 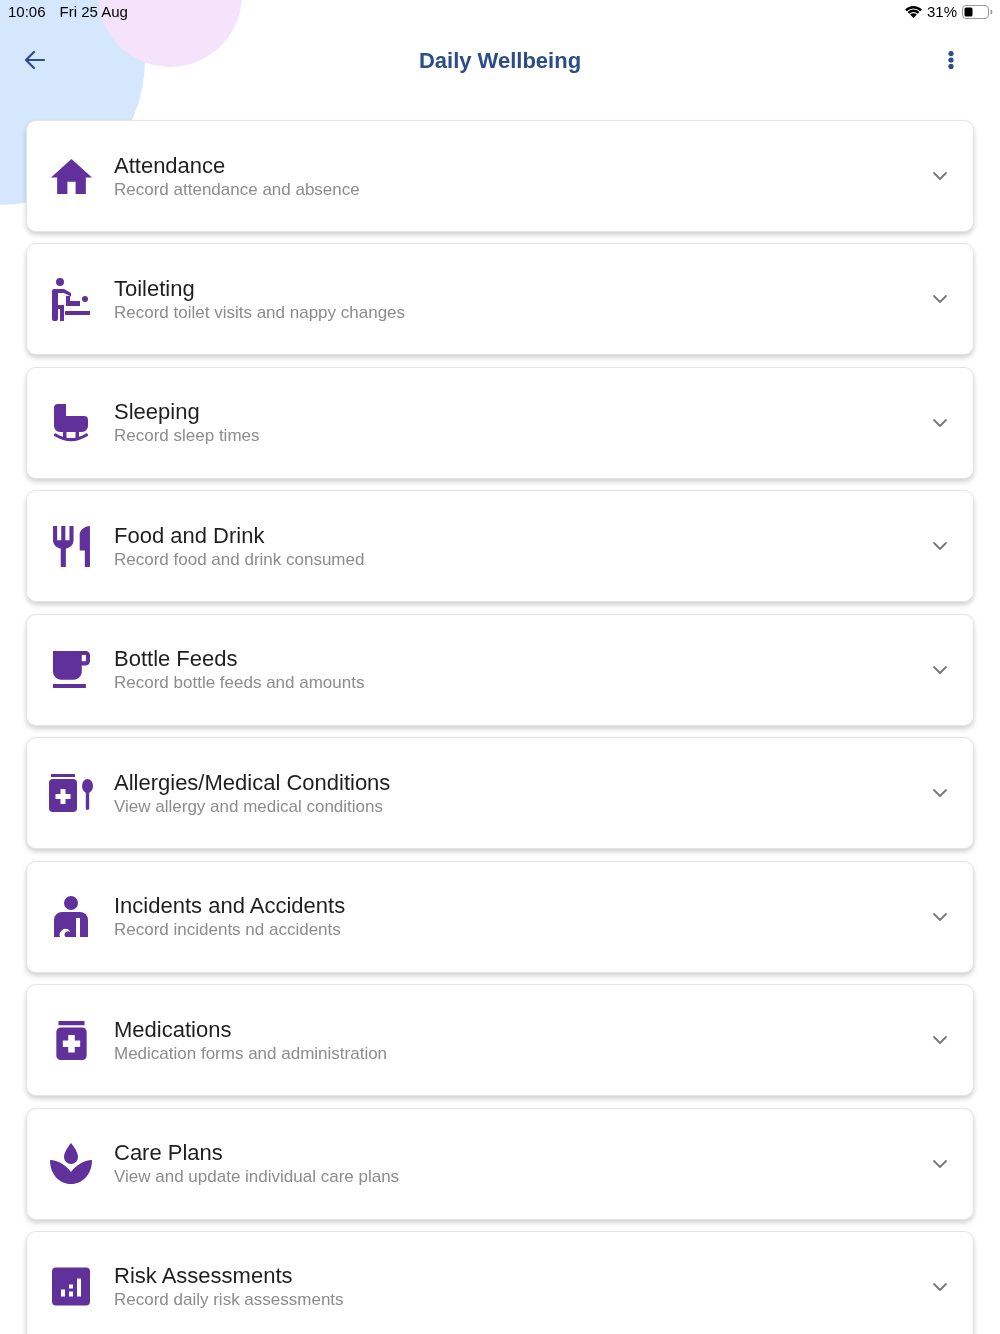 I want to click on section-title: Toileting, so click(x=154, y=288).